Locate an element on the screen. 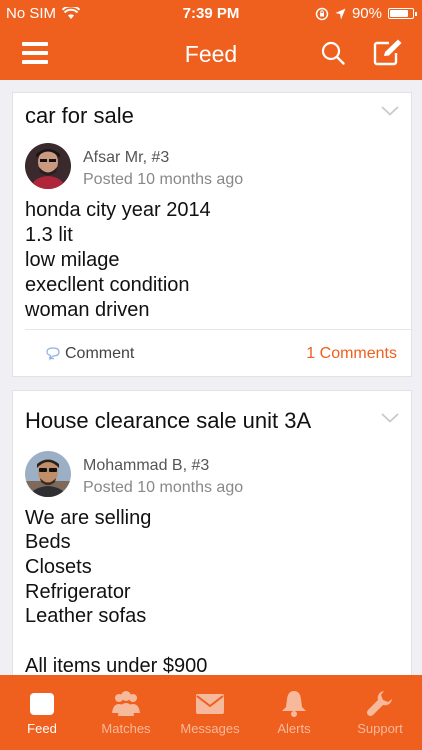  post-body-line: Refrigerator is located at coordinates (78, 592).